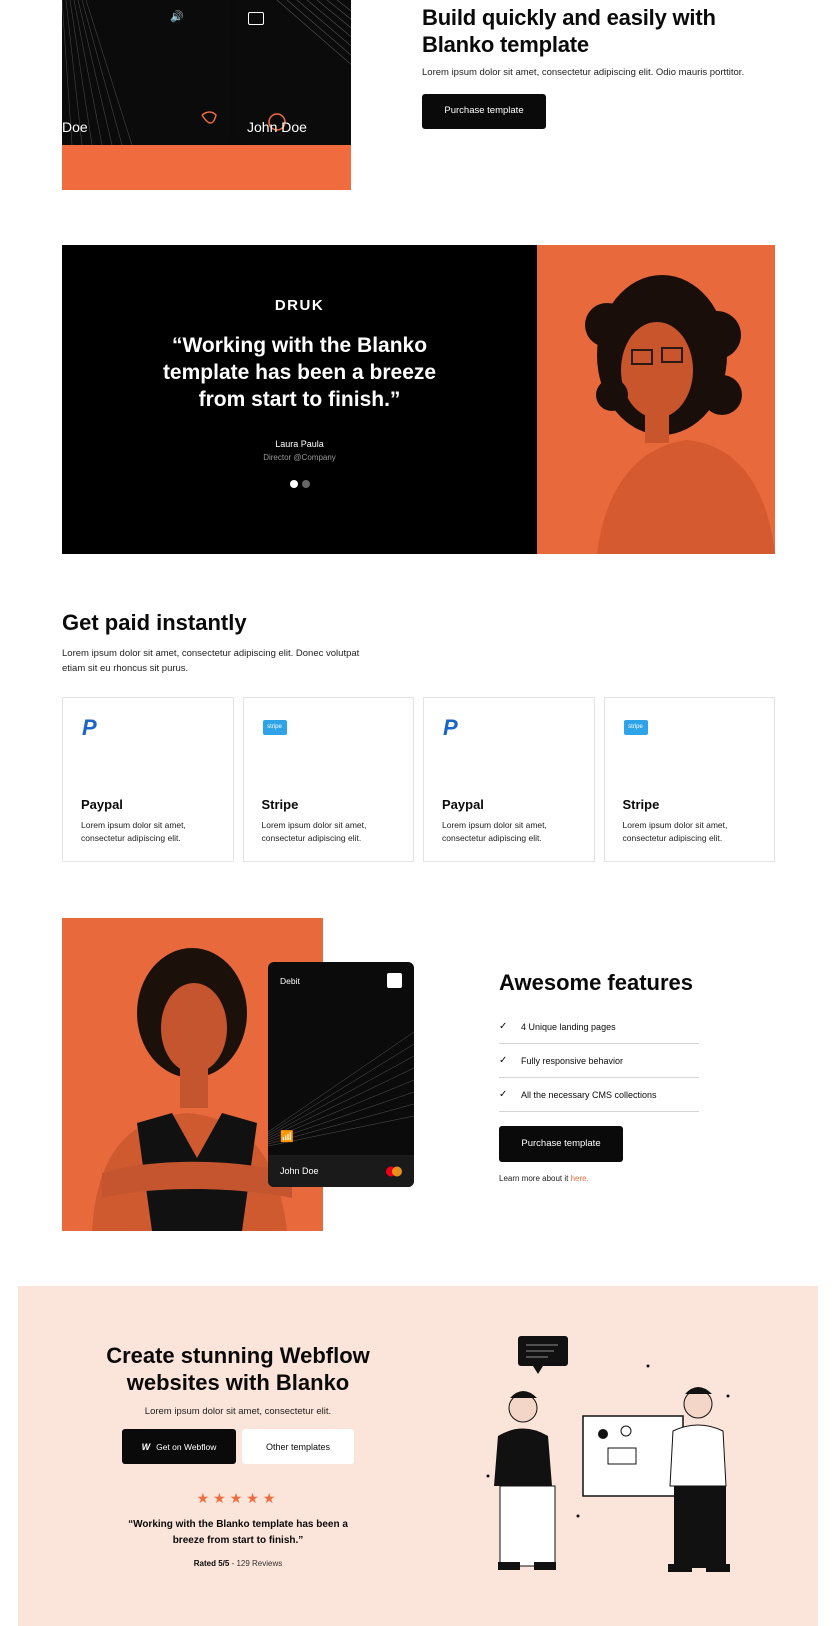 The width and height of the screenshot is (834, 1626). Describe the element at coordinates (154, 622) in the screenshot. I see `payments-title: Get paid instantly` at that location.